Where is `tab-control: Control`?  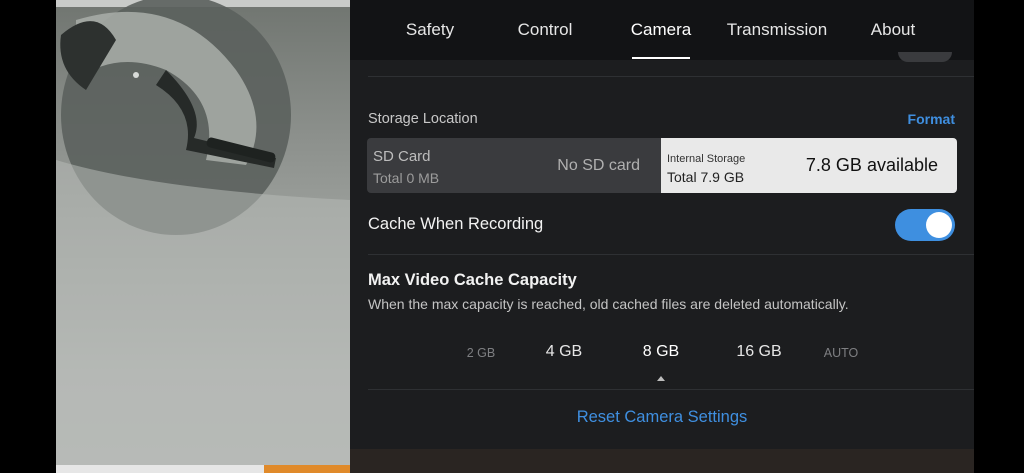 tab-control: Control is located at coordinates (545, 30).